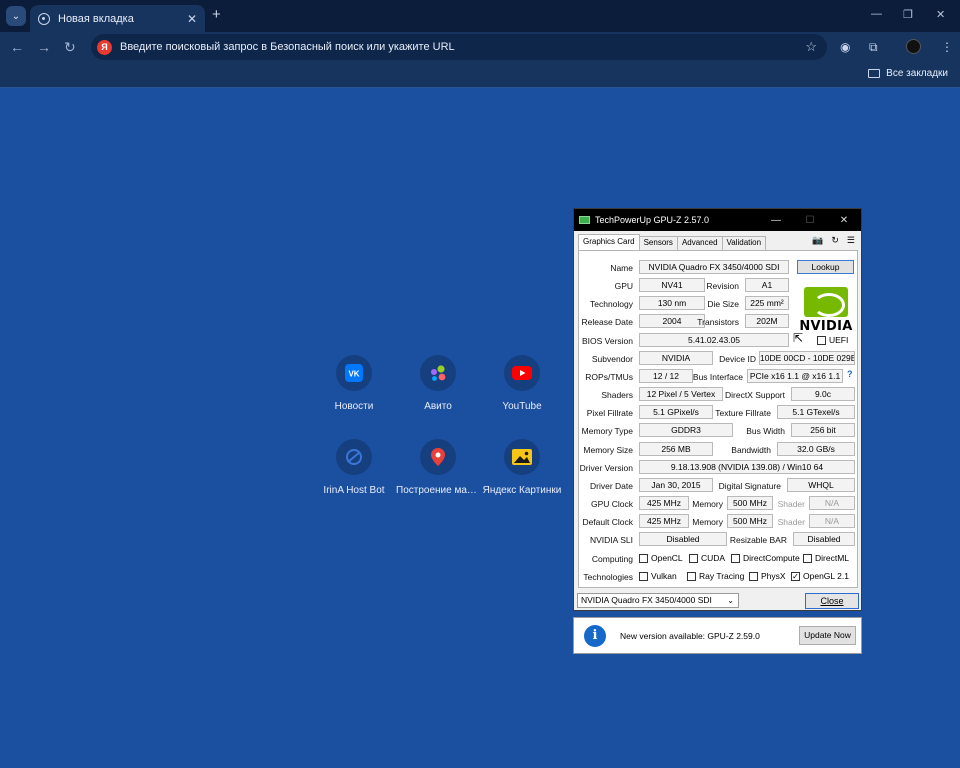 Image resolution: width=960 pixels, height=768 pixels. What do you see at coordinates (717, 220) in the screenshot?
I see `gpuz-titlebar: TechPowerUp GPU-Z 2.57.0 — ☐ ✕` at bounding box center [717, 220].